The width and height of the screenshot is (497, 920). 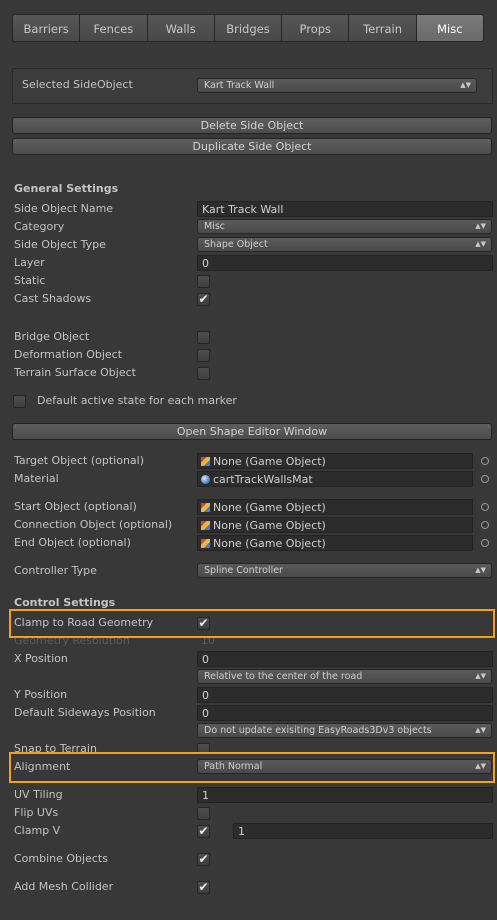 I want to click on selected-sideobject-dropdown: Kart Track Wall ▲▼, so click(x=337, y=85).